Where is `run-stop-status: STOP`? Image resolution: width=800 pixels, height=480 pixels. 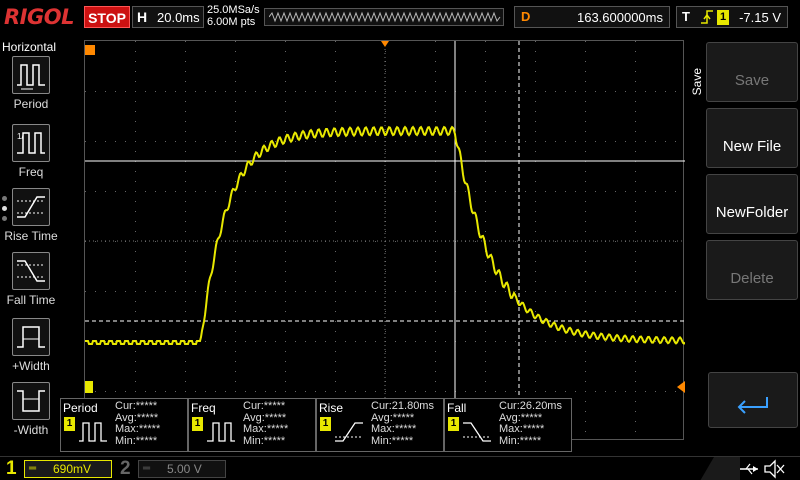 run-stop-status: STOP is located at coordinates (107, 17).